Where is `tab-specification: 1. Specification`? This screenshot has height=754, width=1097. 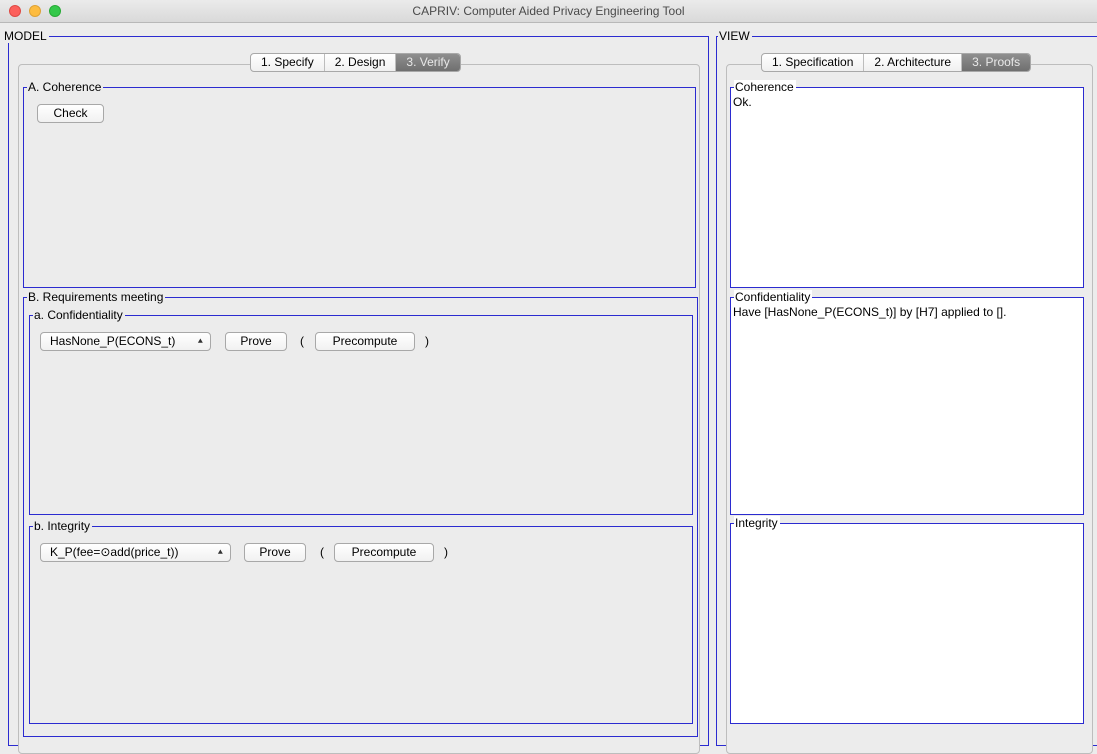 tab-specification: 1. Specification is located at coordinates (813, 62).